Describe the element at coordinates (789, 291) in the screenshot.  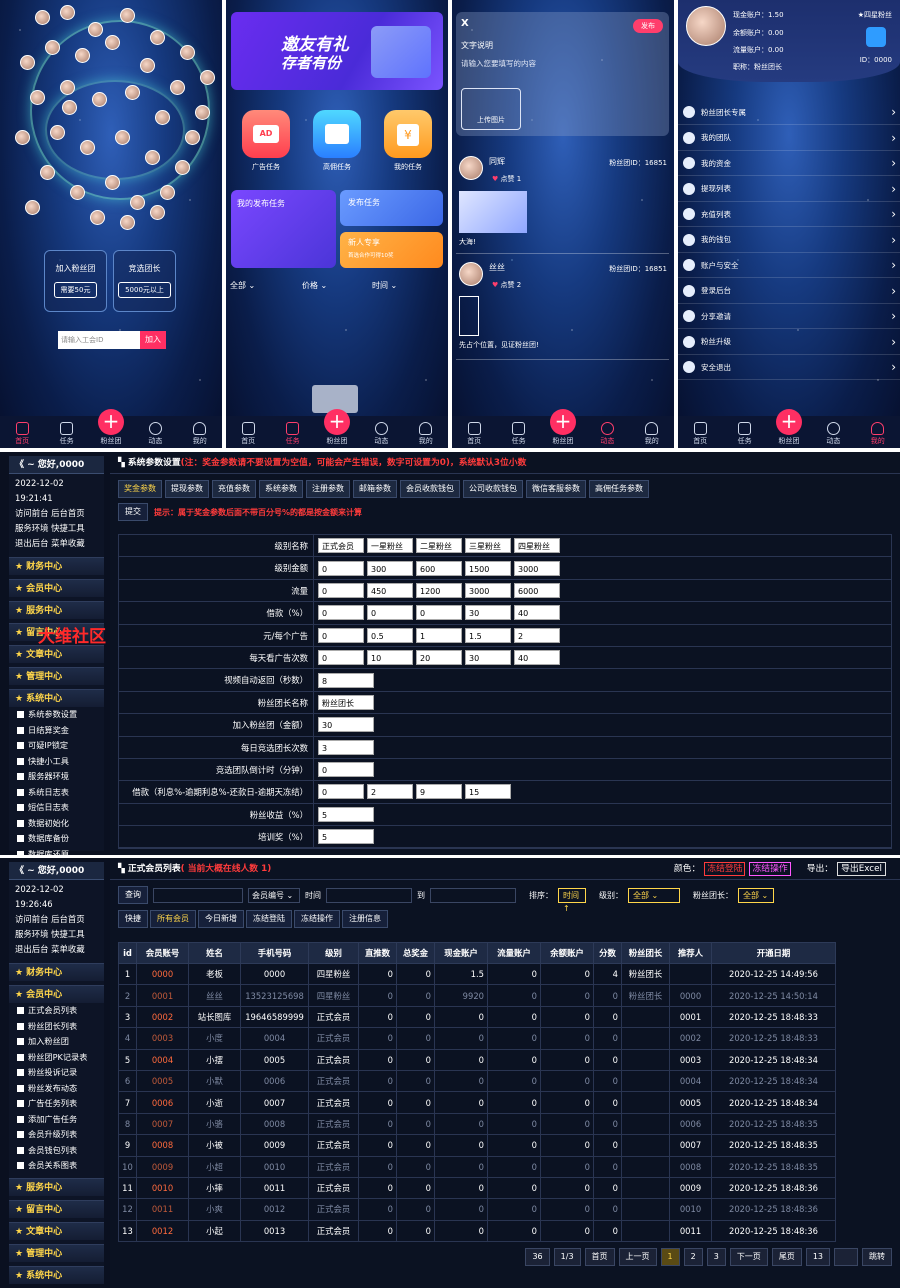
I see `profile-menu-item: 登录后台 ›` at that location.